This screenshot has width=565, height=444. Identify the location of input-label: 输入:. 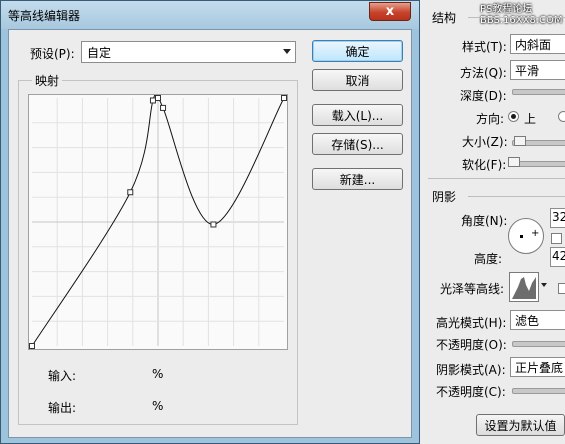
(62, 376).